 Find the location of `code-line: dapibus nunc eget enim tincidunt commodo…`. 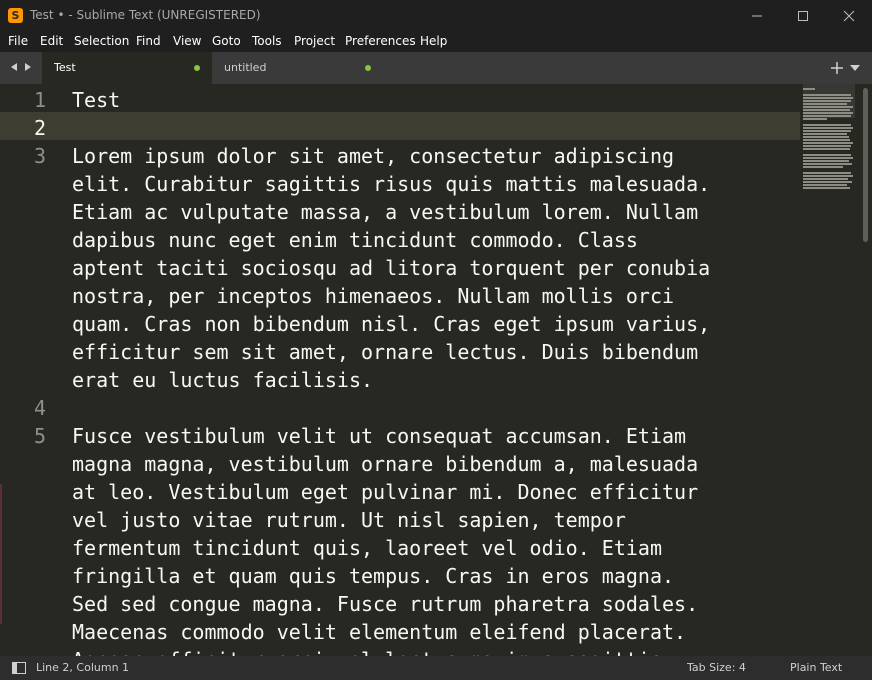

code-line: dapibus nunc eget enim tincidunt commodo… is located at coordinates (355, 240).